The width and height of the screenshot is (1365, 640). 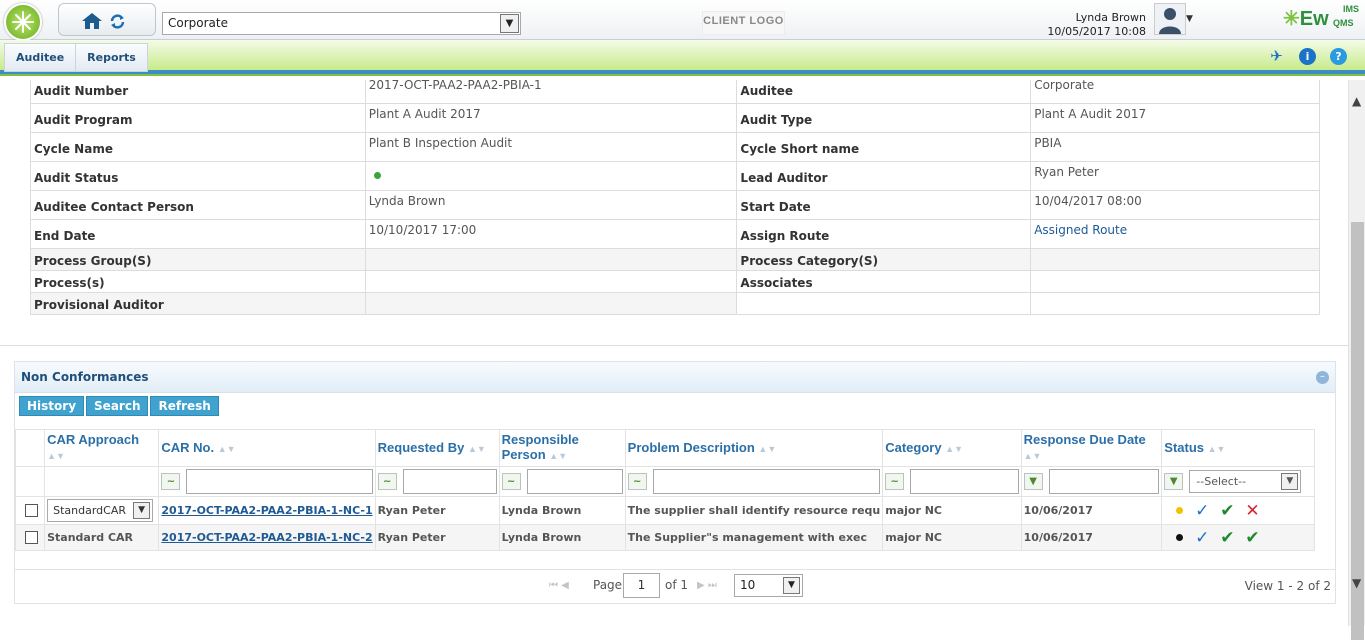 What do you see at coordinates (1338, 56) in the screenshot?
I see `help-icon: ?` at bounding box center [1338, 56].